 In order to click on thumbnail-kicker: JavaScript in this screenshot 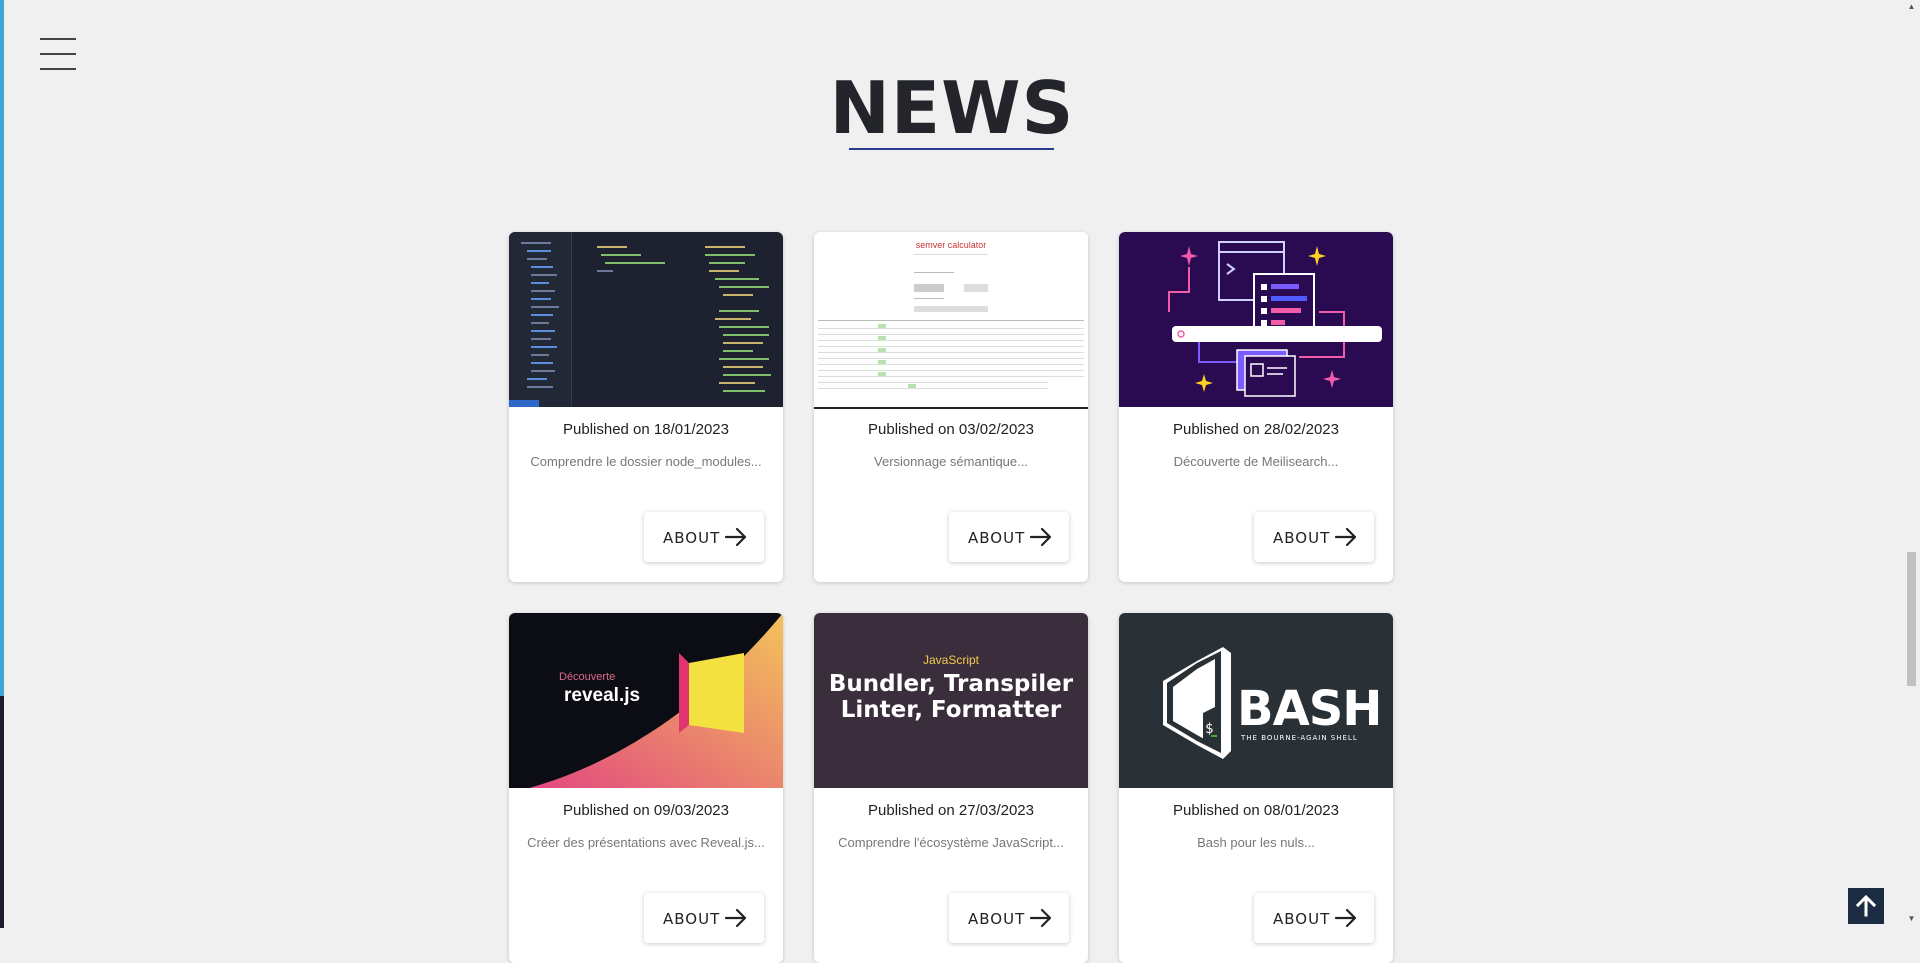, I will do `click(951, 660)`.